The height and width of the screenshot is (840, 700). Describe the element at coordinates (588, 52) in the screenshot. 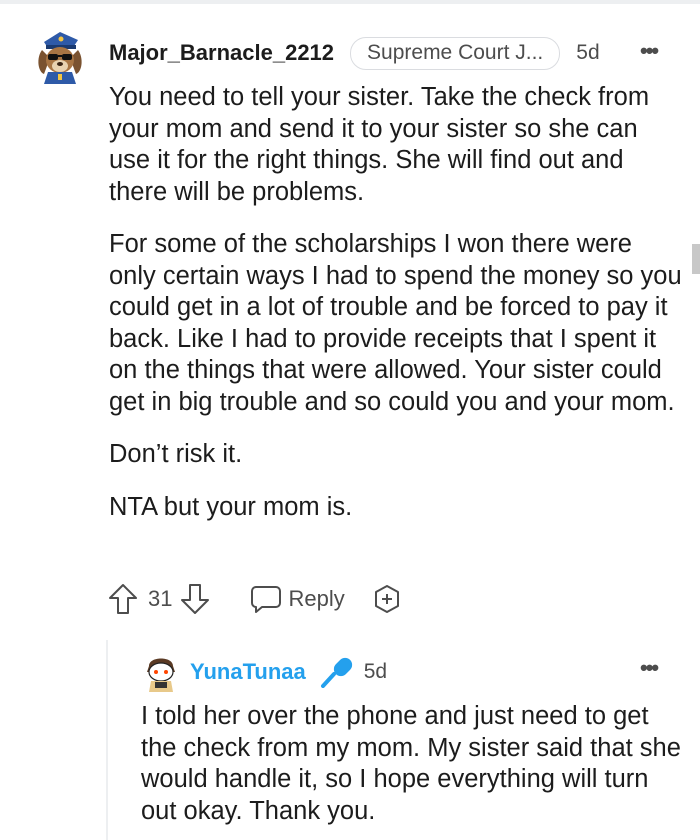

I see `timestamp: 5d` at that location.